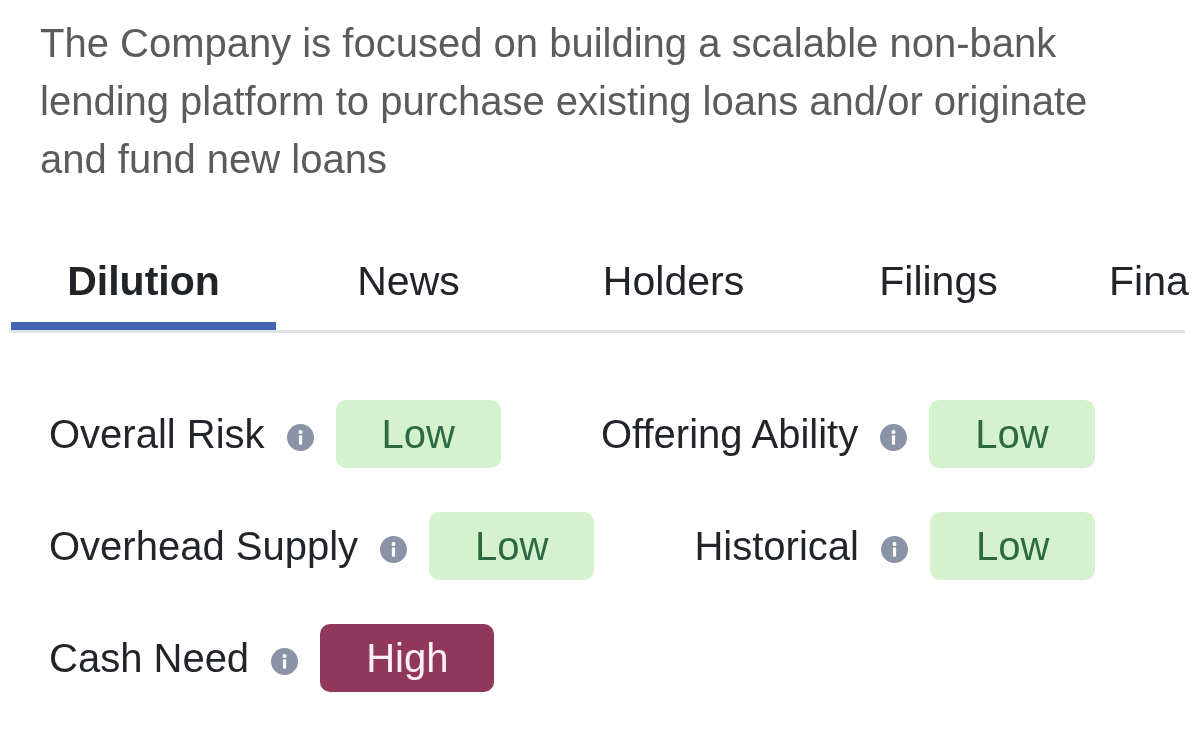 The image size is (1200, 752). What do you see at coordinates (149, 658) in the screenshot?
I see `metric-label: Cash Need` at bounding box center [149, 658].